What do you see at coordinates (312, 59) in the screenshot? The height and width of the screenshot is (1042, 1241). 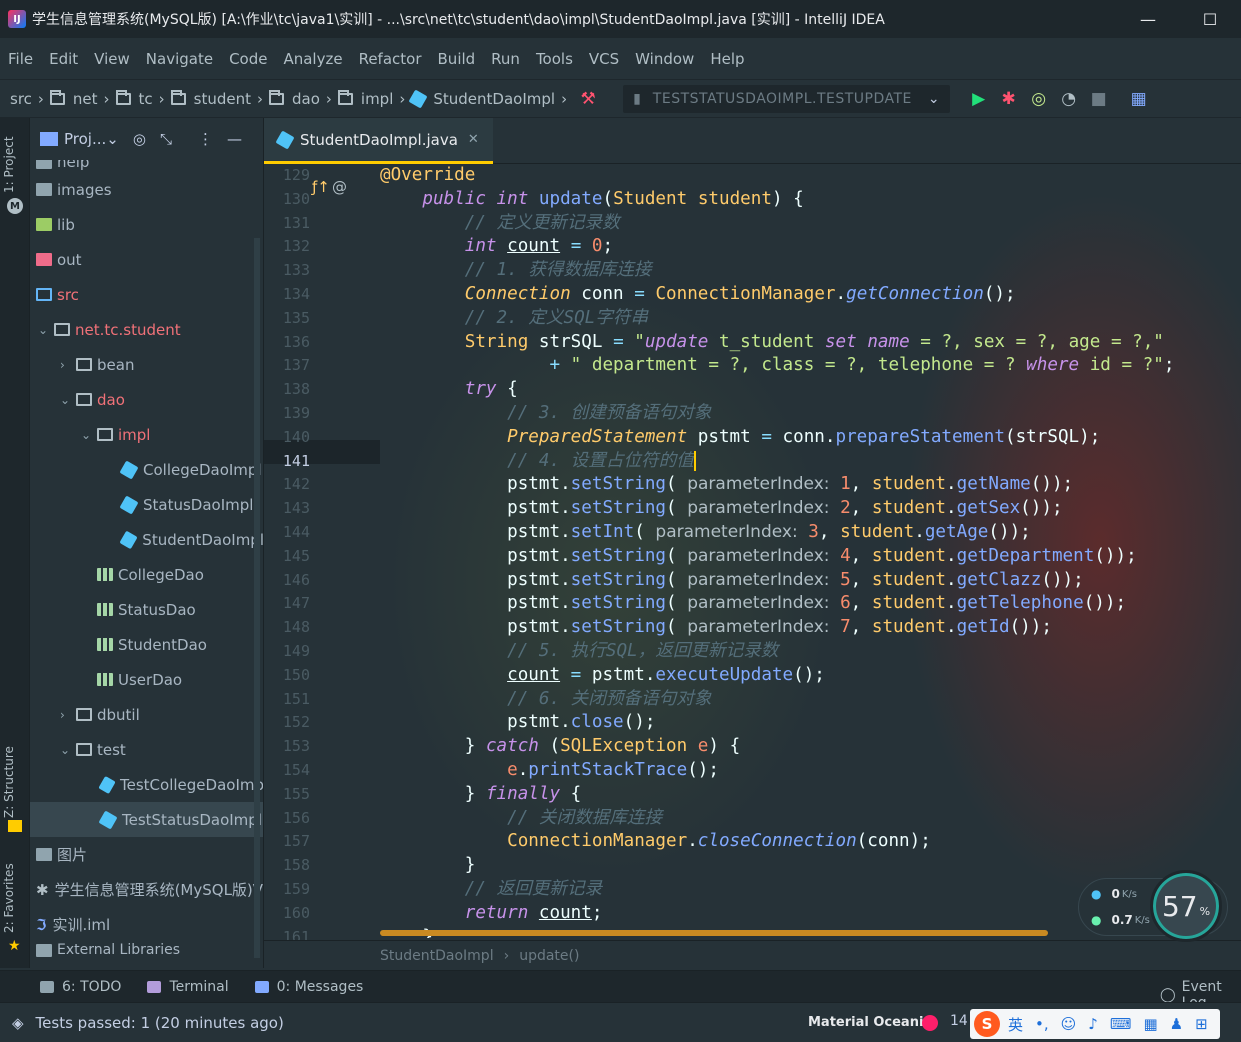 I see `menu-analyze: Analyze` at bounding box center [312, 59].